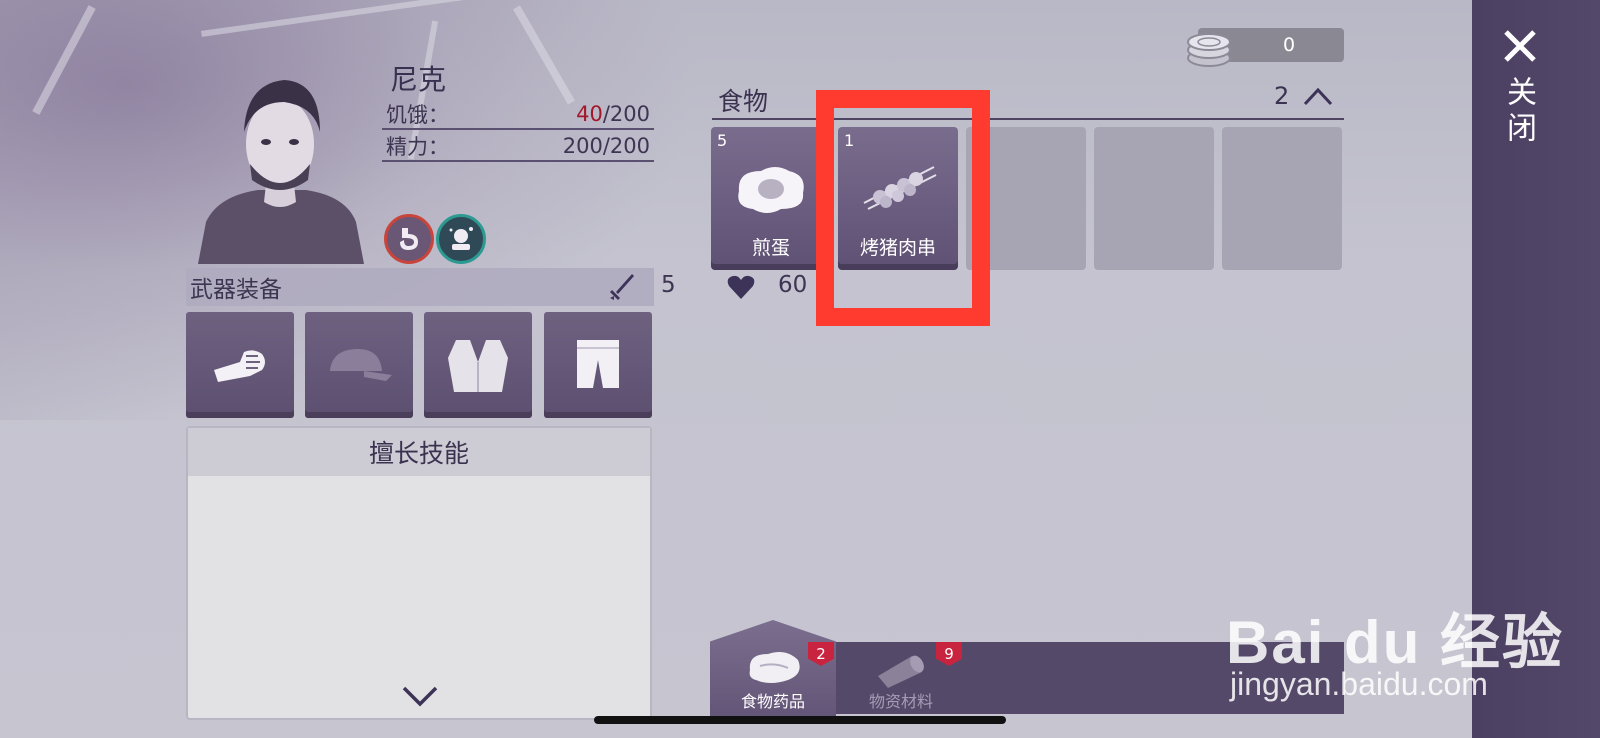 The image size is (1600, 738). What do you see at coordinates (900, 701) in the screenshot?
I see `tab-label: 物资材料` at bounding box center [900, 701].